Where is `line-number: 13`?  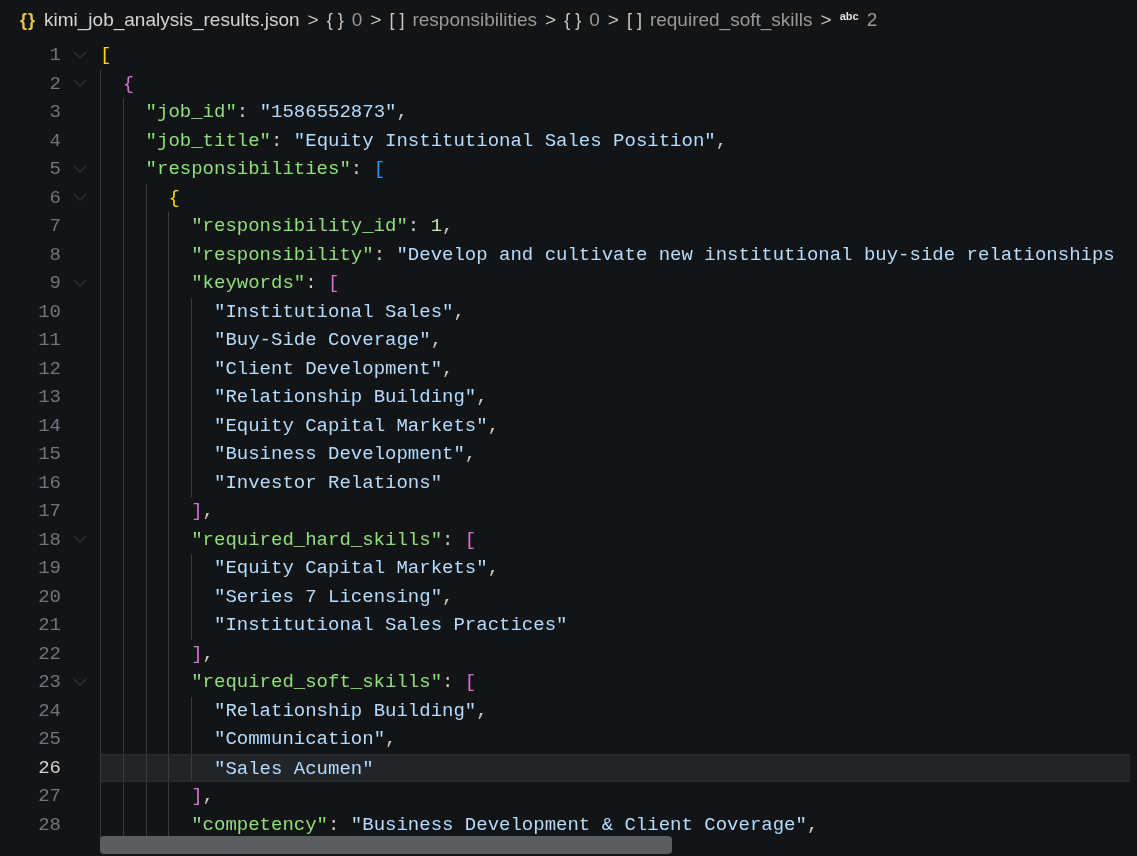 line-number: 13 is located at coordinates (49, 397).